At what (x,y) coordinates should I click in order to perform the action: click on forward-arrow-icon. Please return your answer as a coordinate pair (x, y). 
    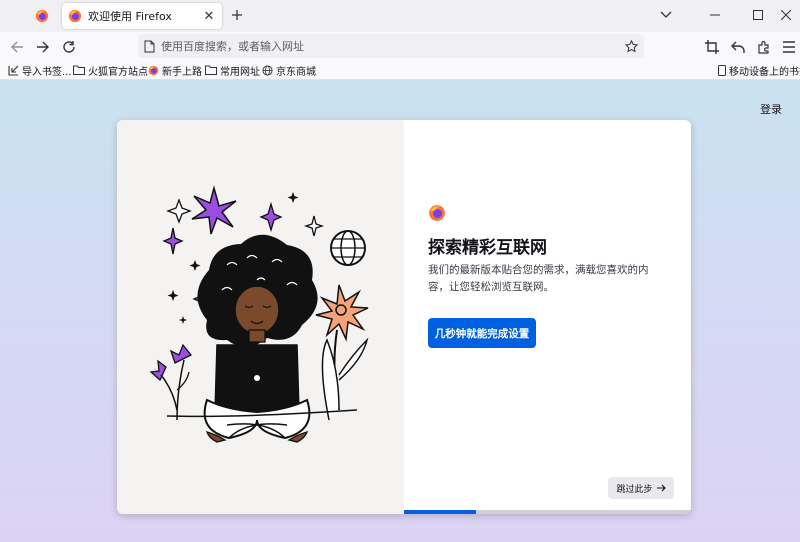
    Looking at the image, I should click on (43, 47).